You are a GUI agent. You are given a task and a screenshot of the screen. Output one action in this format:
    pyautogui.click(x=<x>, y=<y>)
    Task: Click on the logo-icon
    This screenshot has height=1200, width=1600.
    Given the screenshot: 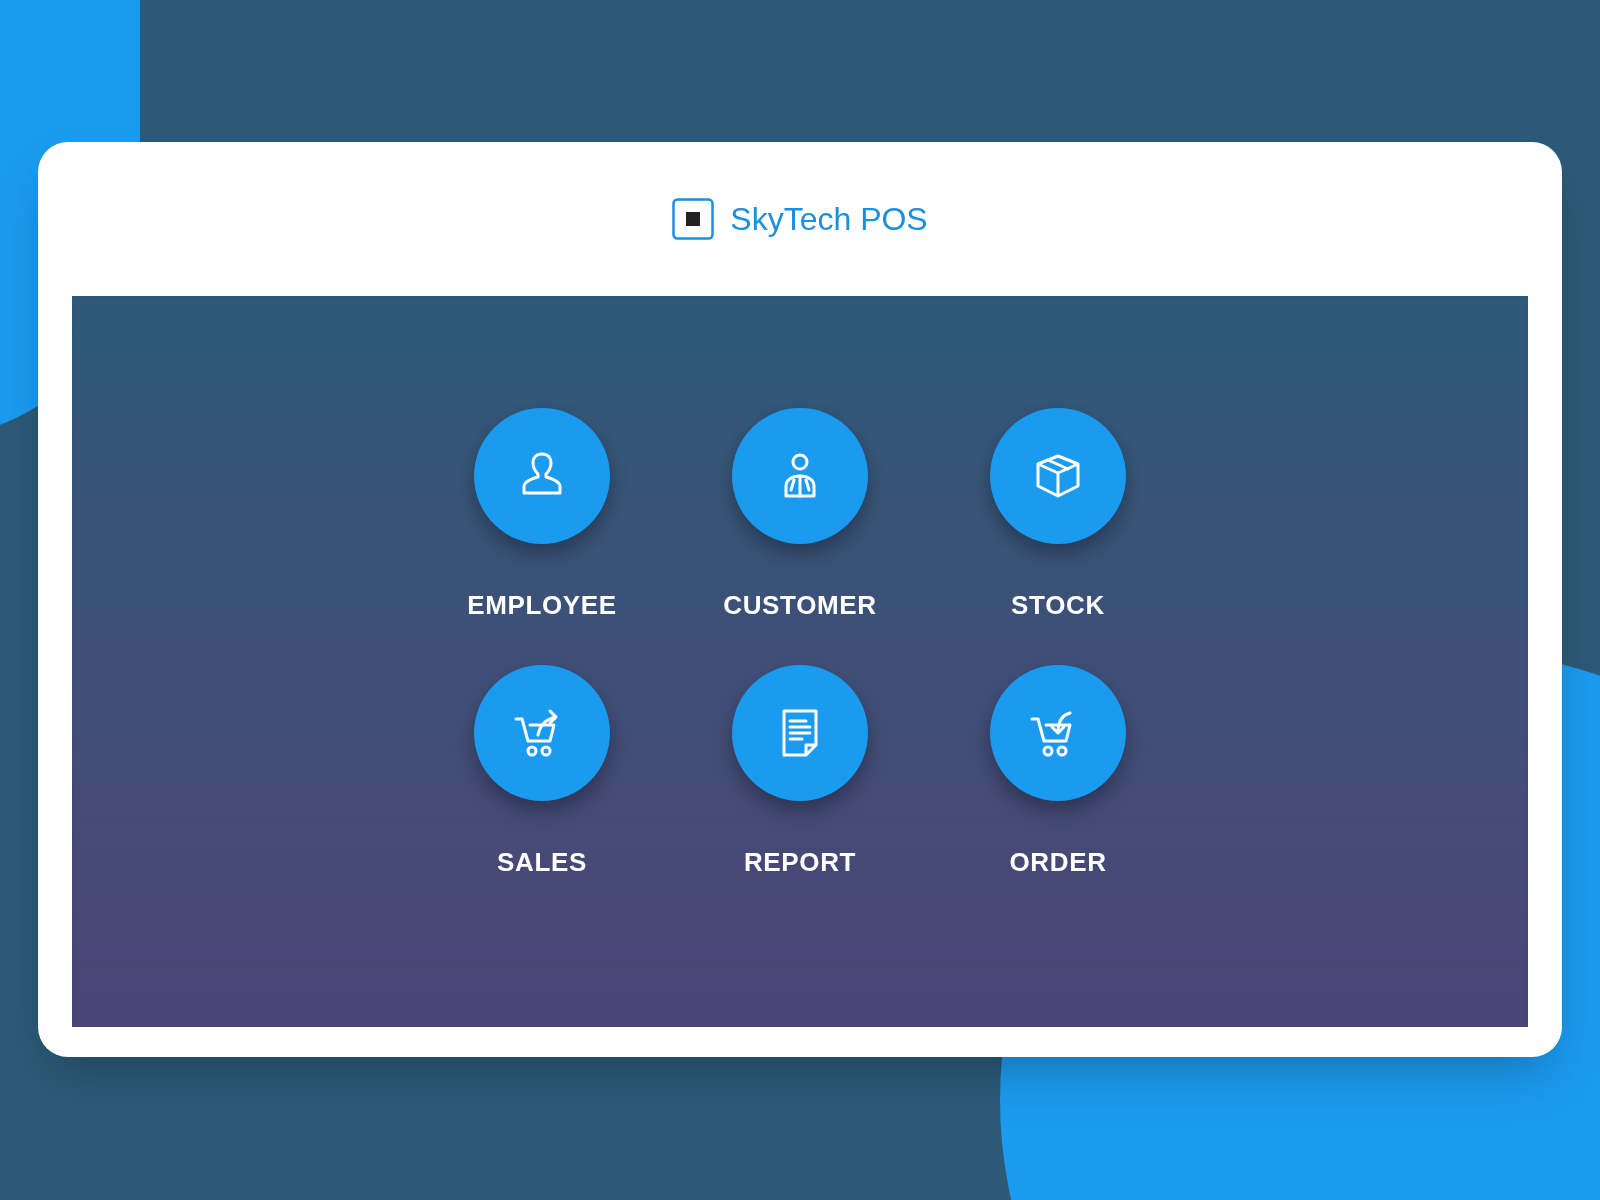 What is the action you would take?
    pyautogui.click(x=693, y=219)
    